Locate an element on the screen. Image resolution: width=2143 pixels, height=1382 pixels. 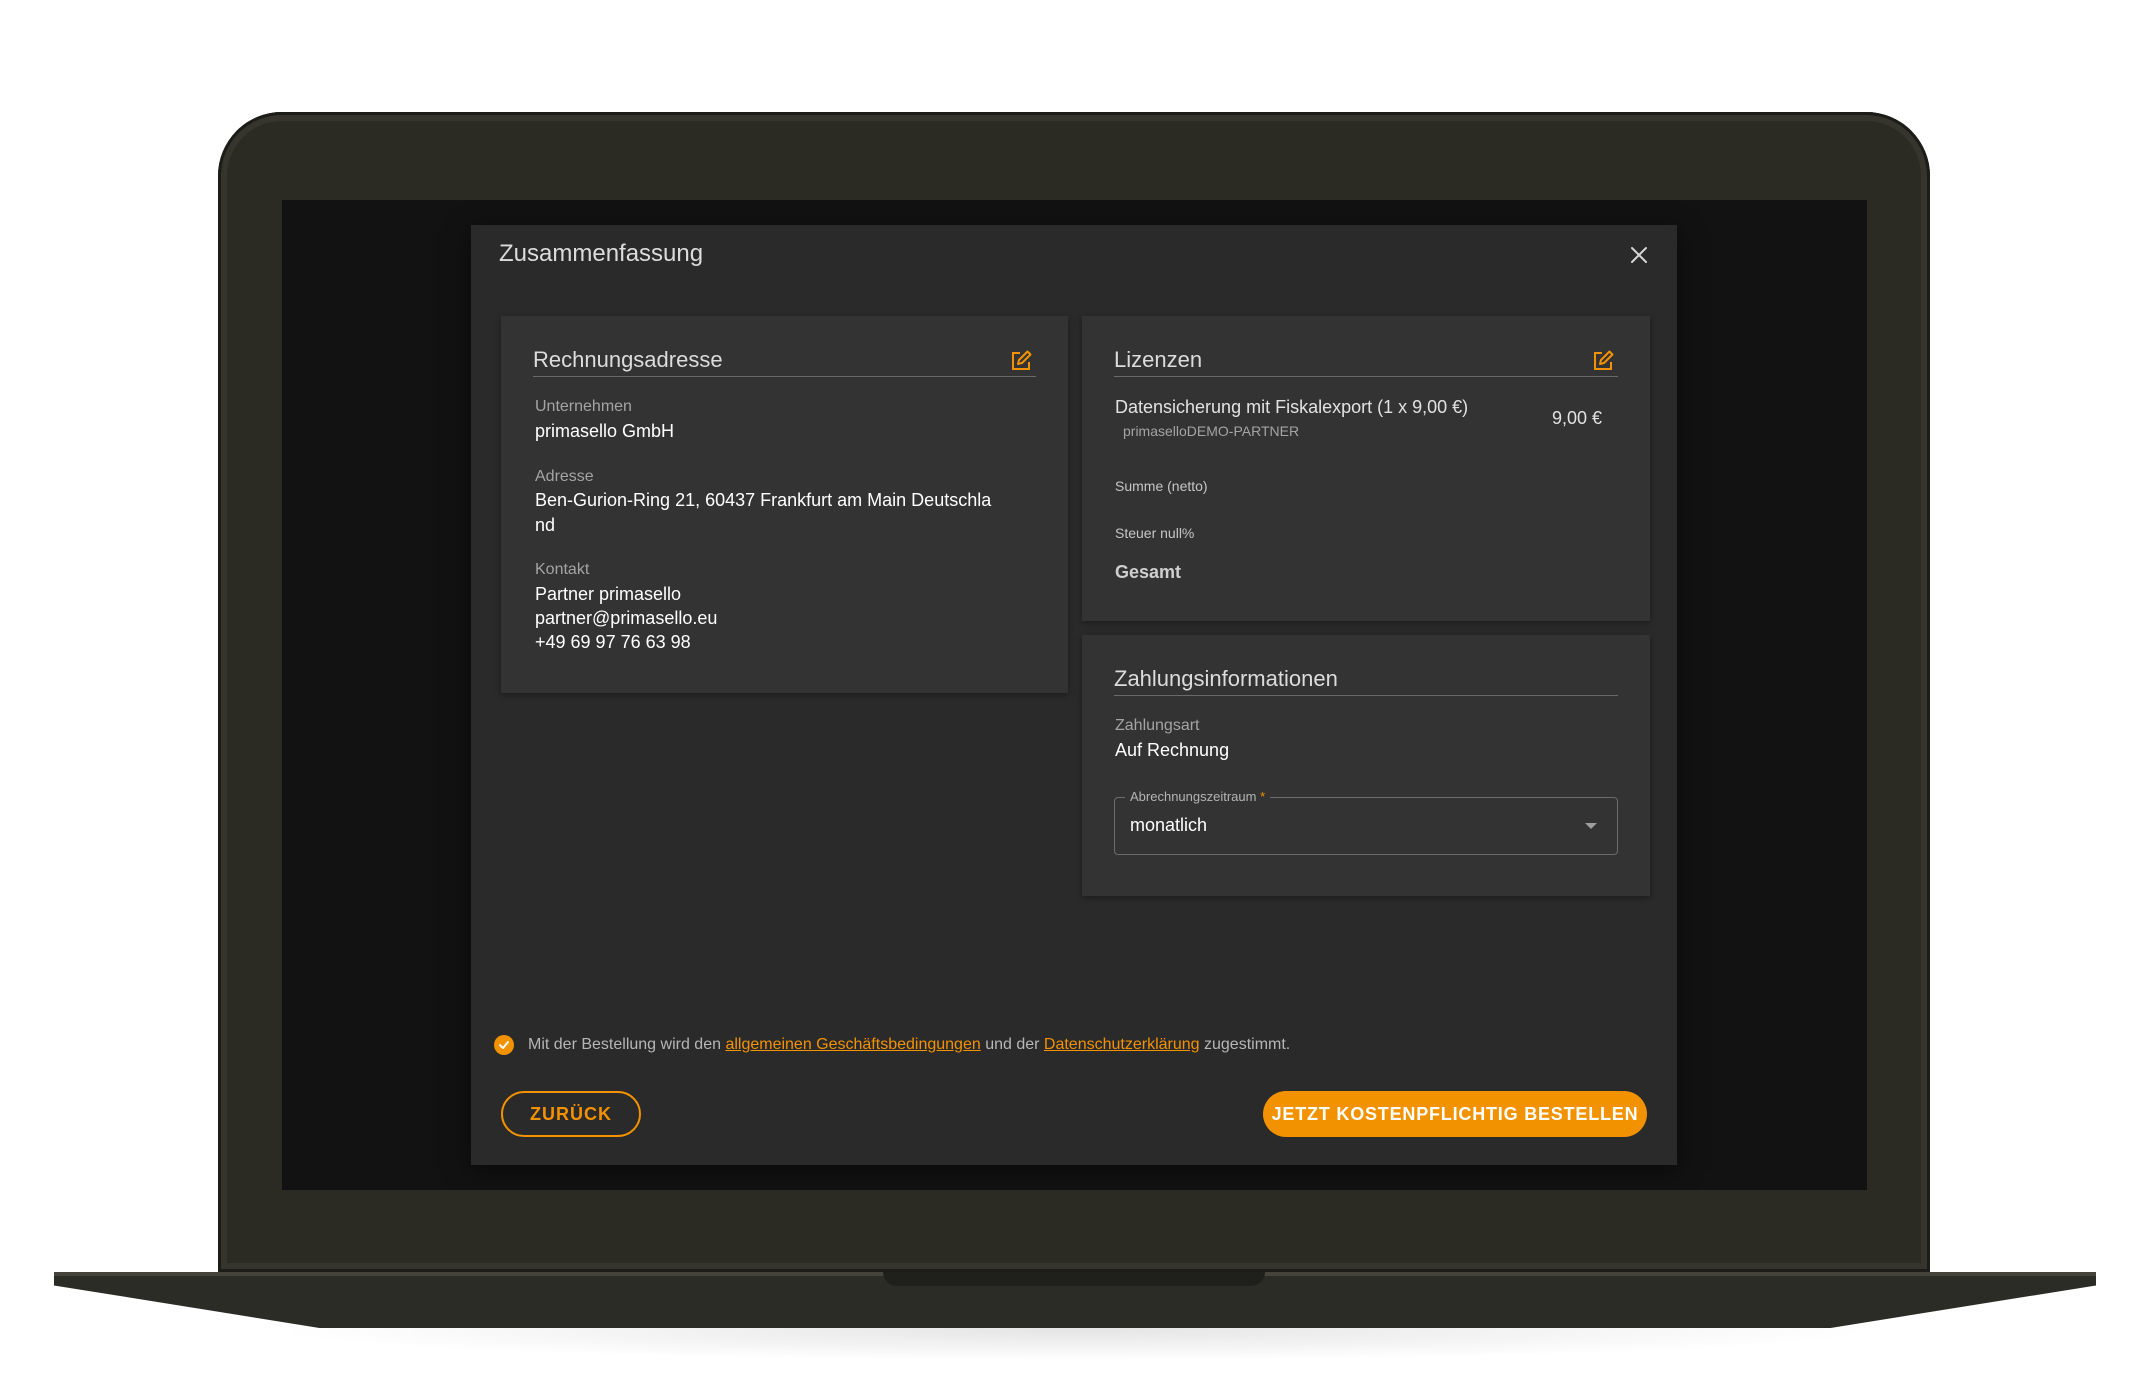
payment-card-title: Zahlungsinformationen is located at coordinates (1226, 678).